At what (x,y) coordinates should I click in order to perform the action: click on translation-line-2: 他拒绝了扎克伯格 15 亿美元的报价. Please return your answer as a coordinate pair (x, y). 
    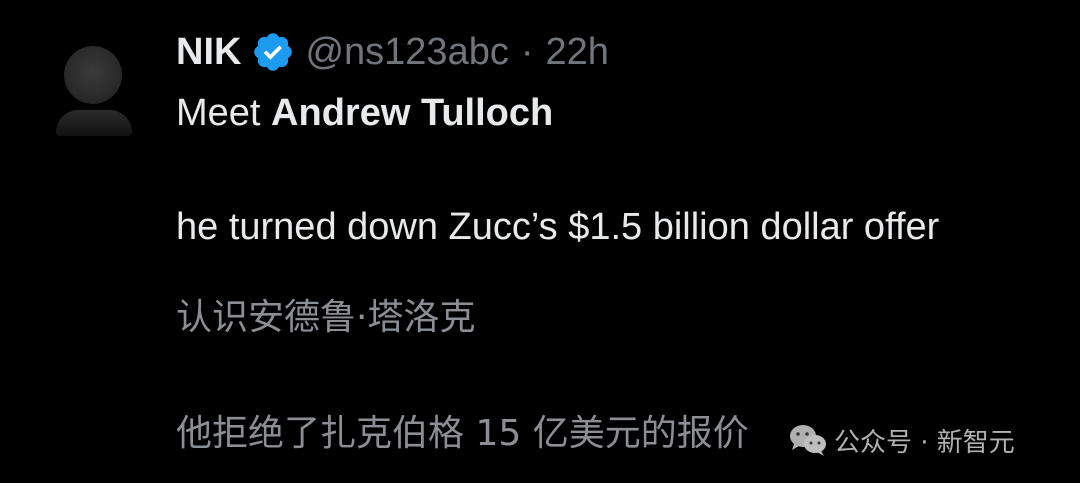
    Looking at the image, I should click on (462, 433).